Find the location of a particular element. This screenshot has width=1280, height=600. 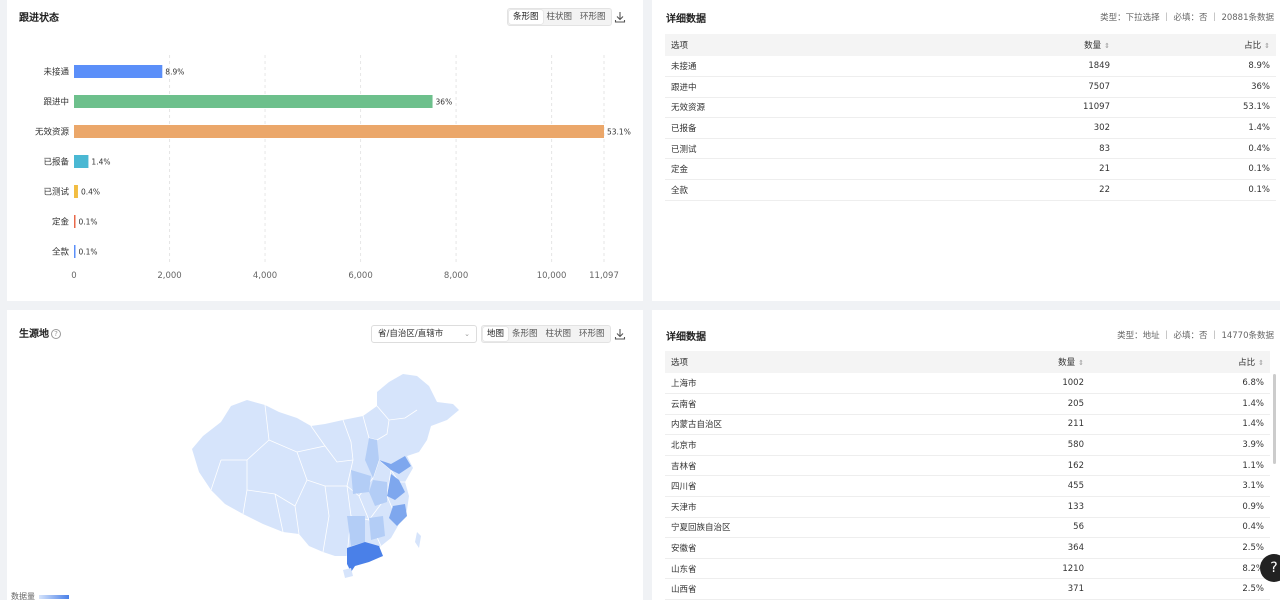

table-row: 上海市 1002 6.8% is located at coordinates (967, 384).